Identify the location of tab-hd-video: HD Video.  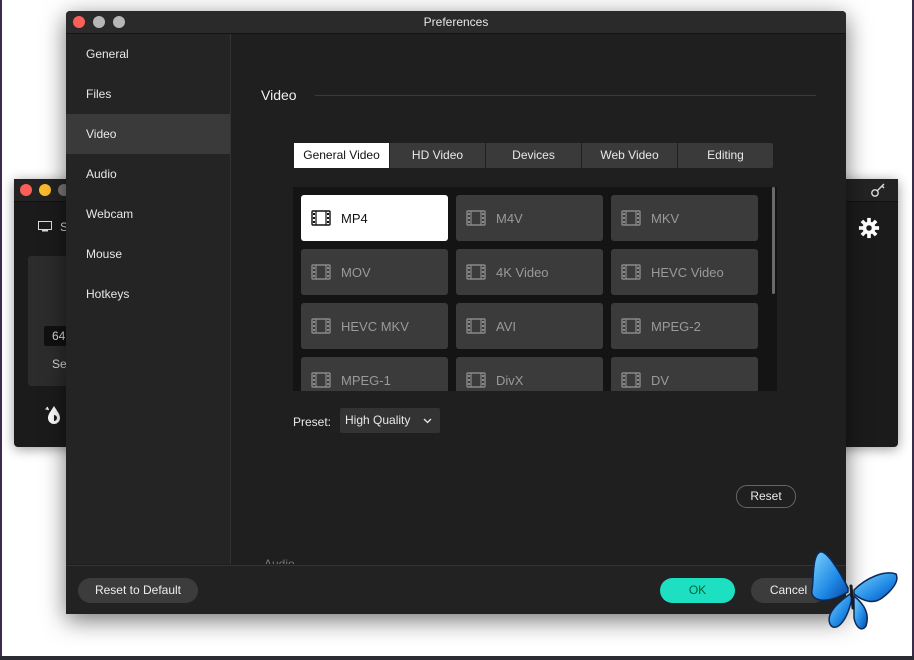
(438, 155).